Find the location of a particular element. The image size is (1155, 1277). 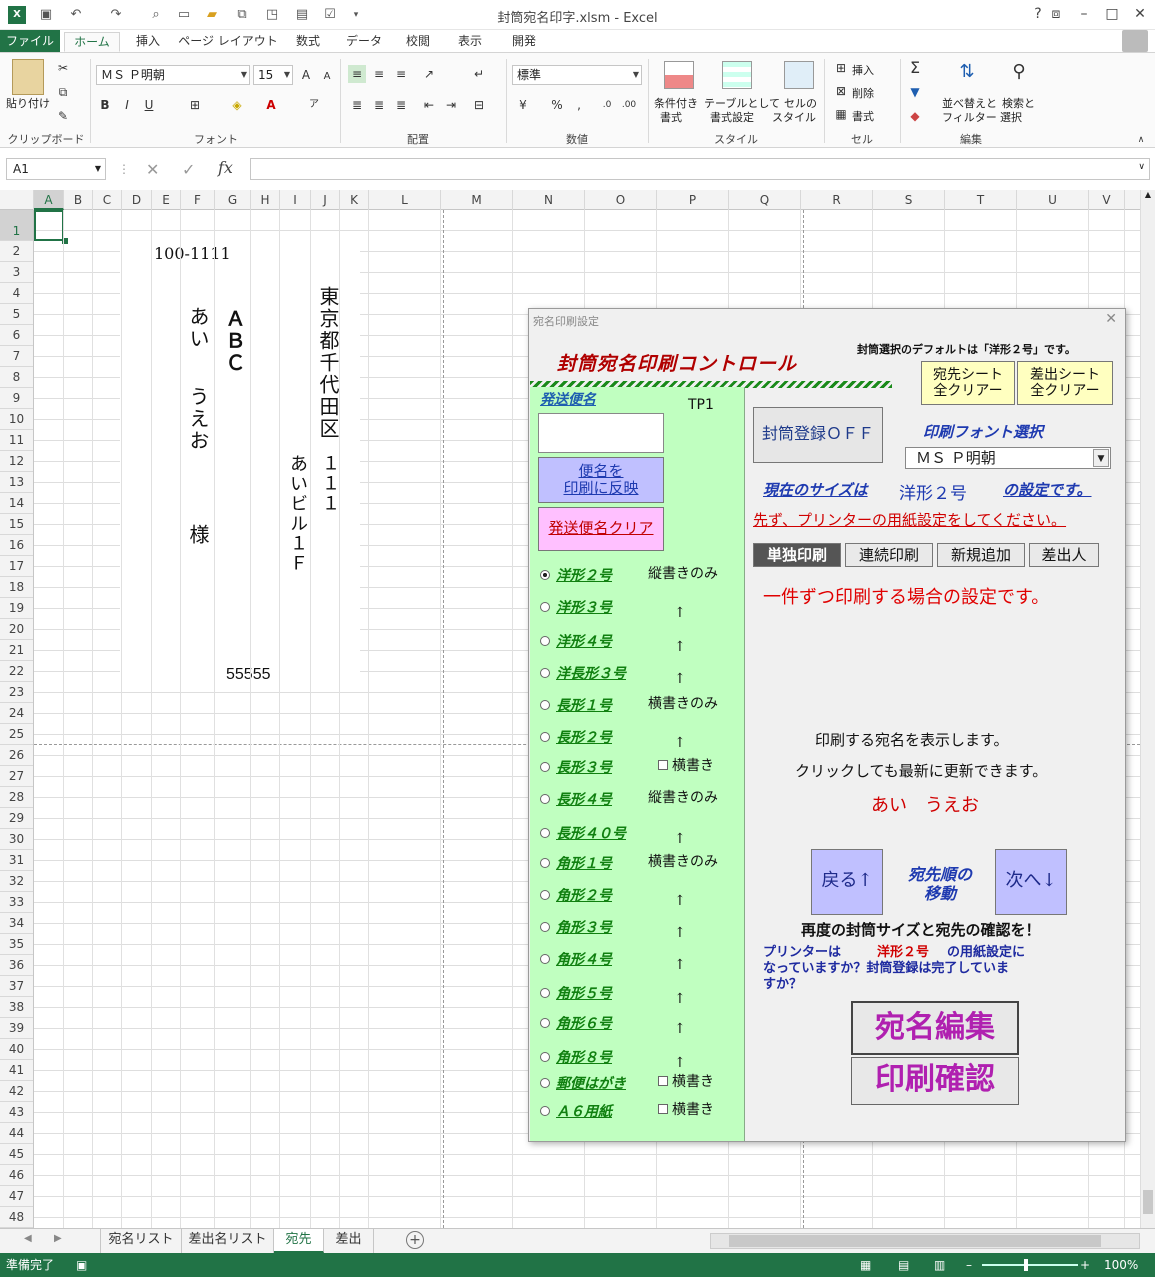

copy-icon: ⧉ is located at coordinates (63, 92).